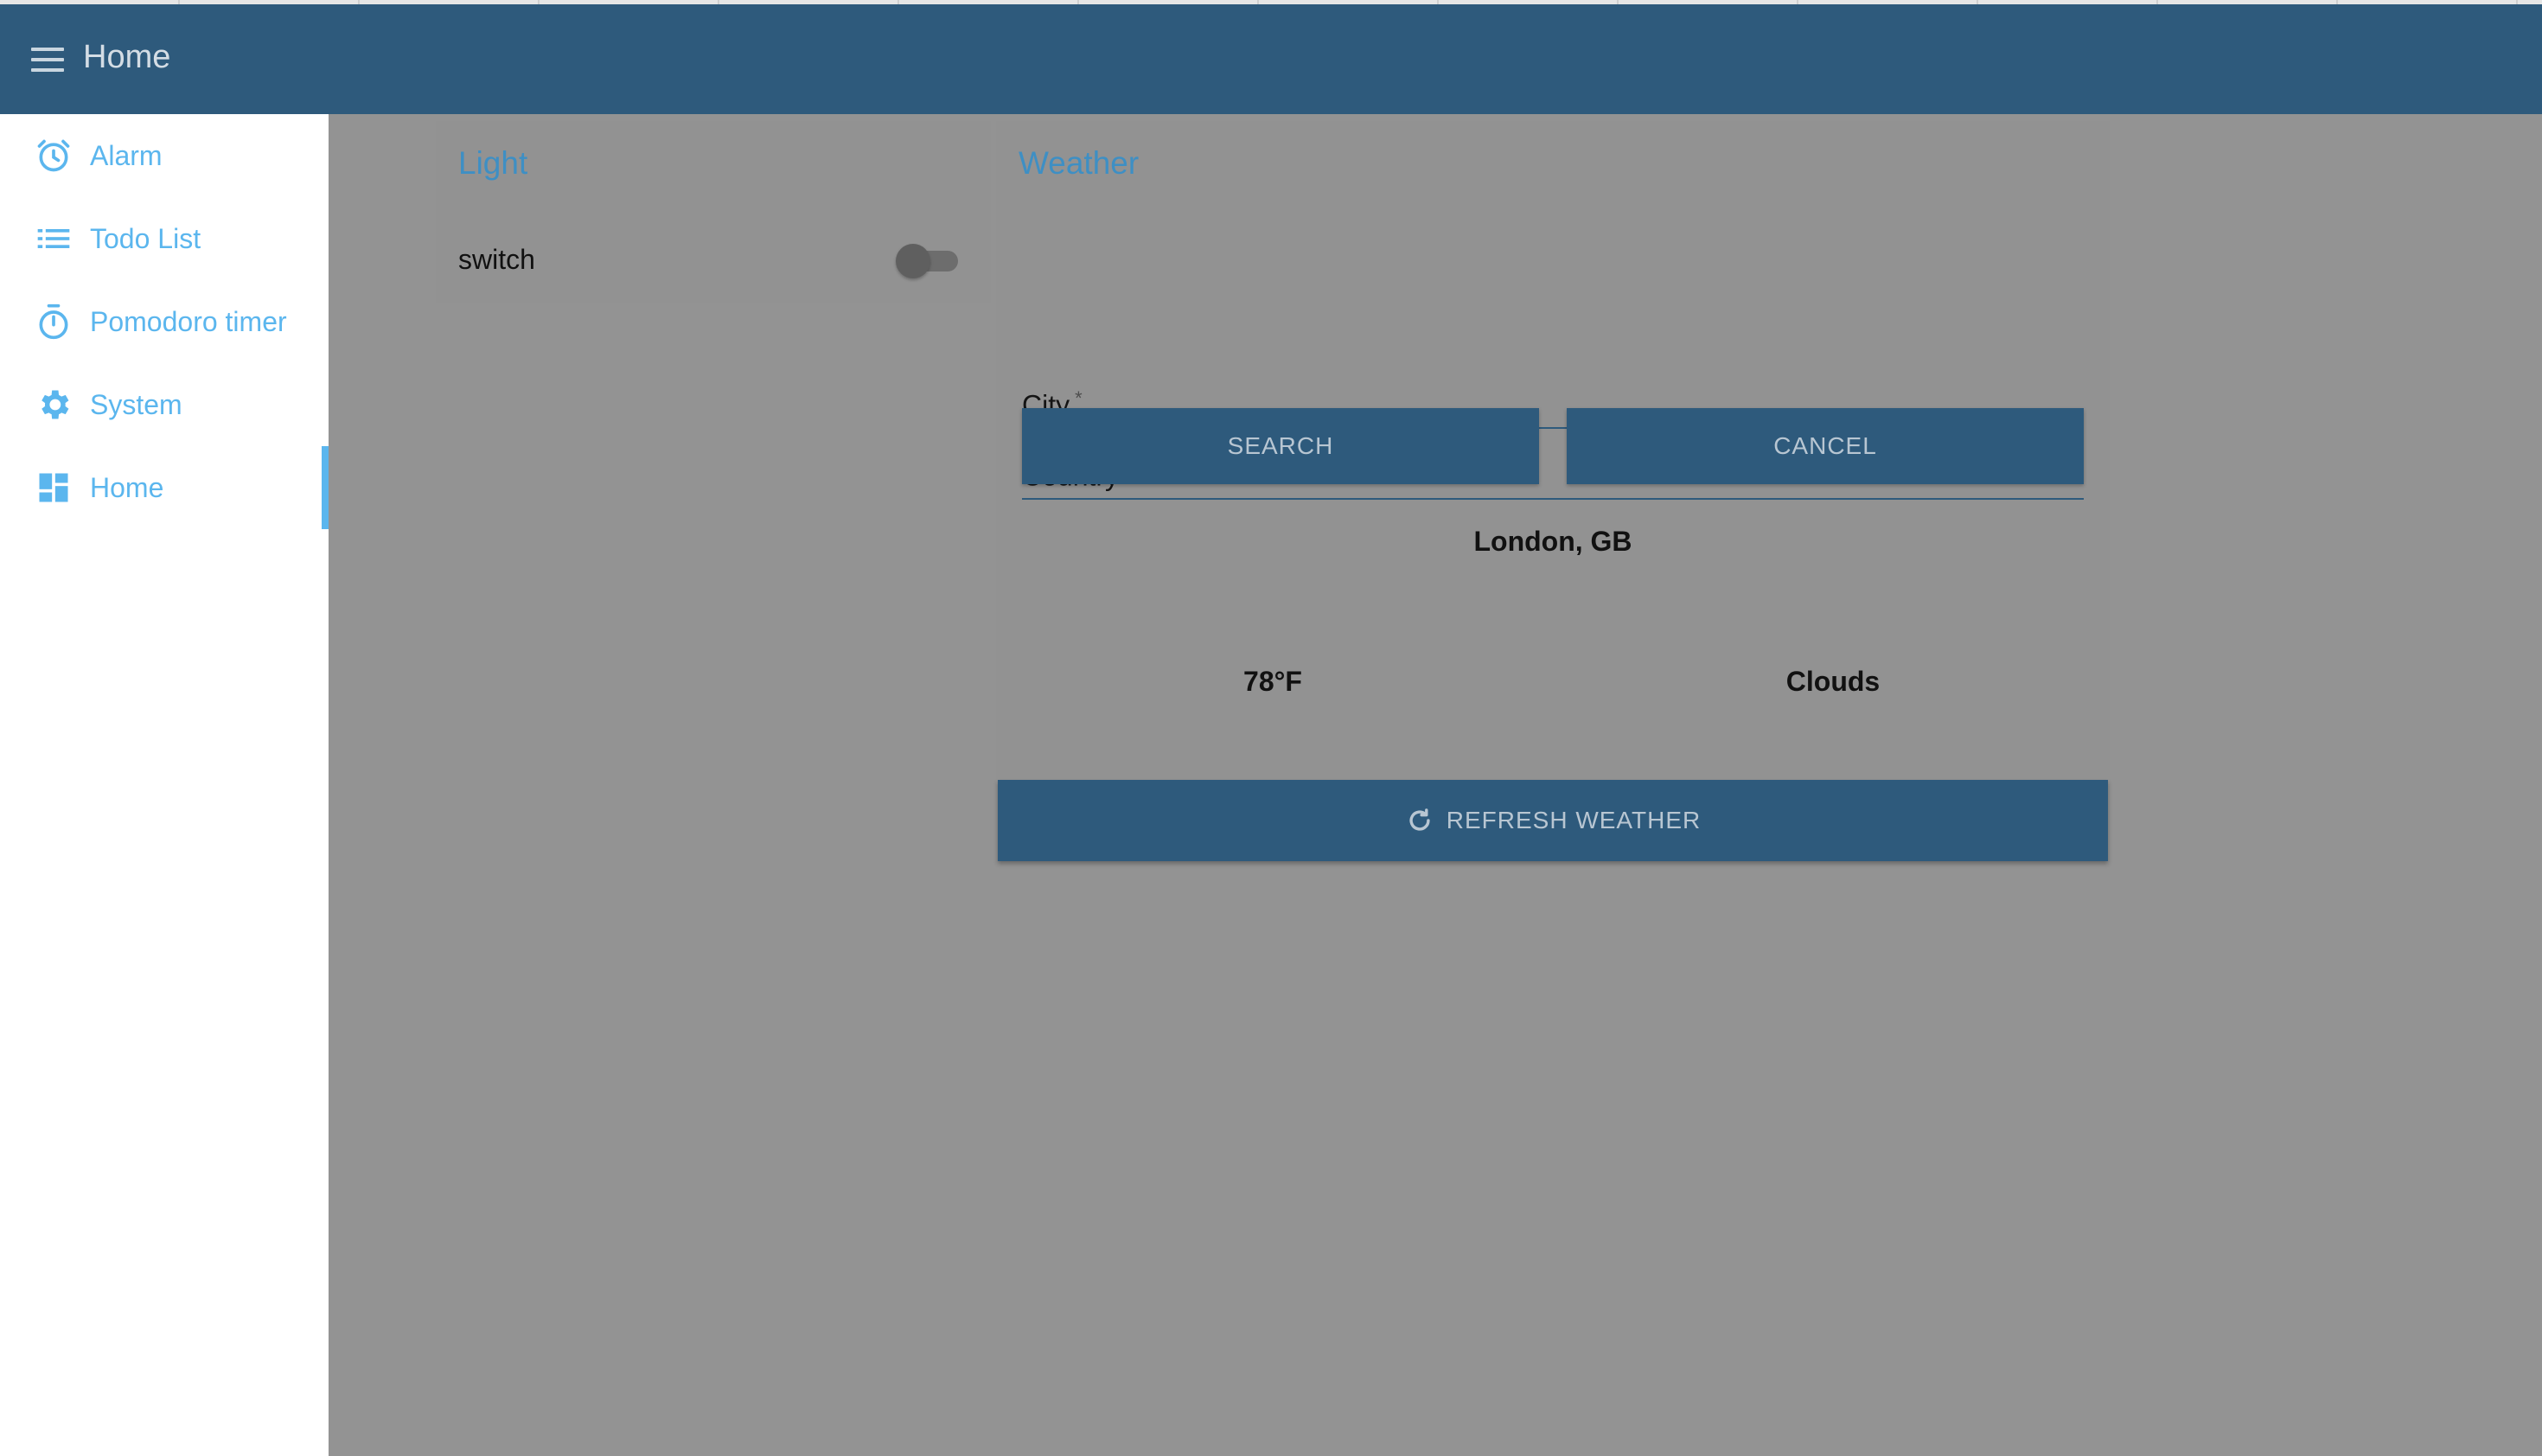 The image size is (2542, 1456). I want to click on search-button: SEARCH, so click(1280, 446).